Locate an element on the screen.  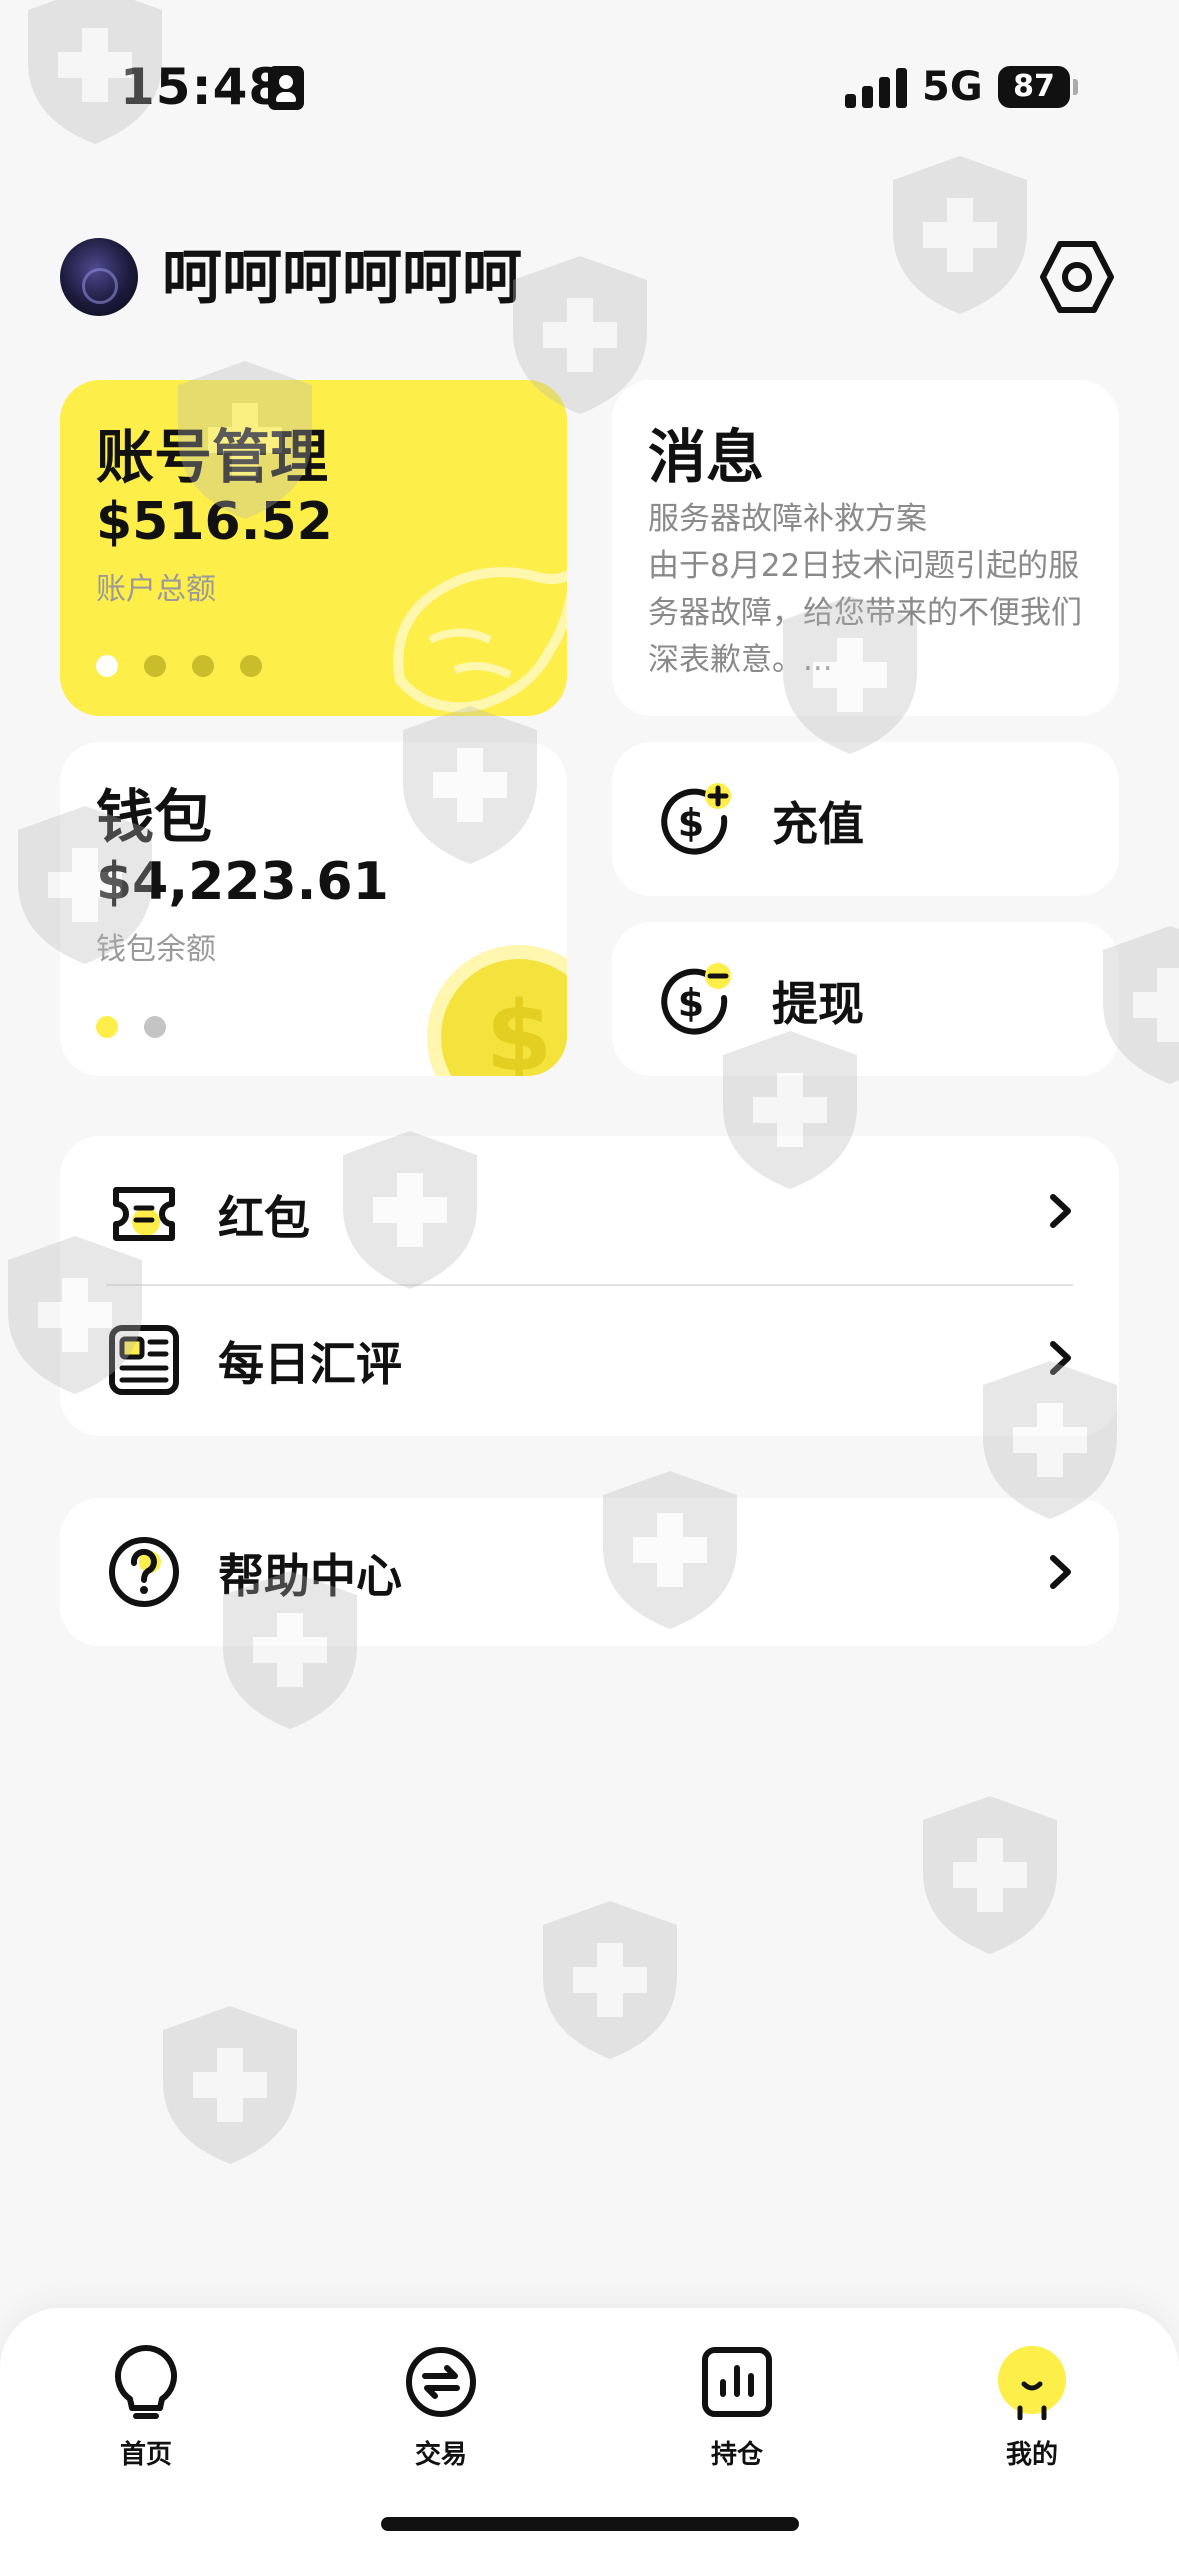
settings-button is located at coordinates (1077, 277).